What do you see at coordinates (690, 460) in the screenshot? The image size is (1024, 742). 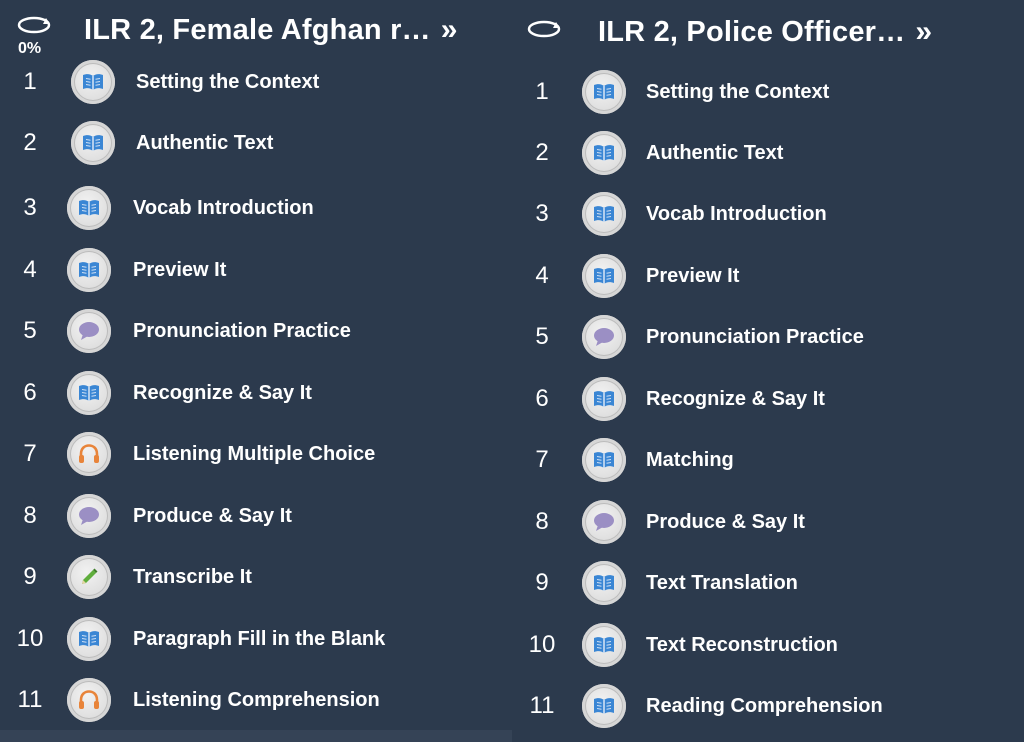 I see `activity-label: Matching` at bounding box center [690, 460].